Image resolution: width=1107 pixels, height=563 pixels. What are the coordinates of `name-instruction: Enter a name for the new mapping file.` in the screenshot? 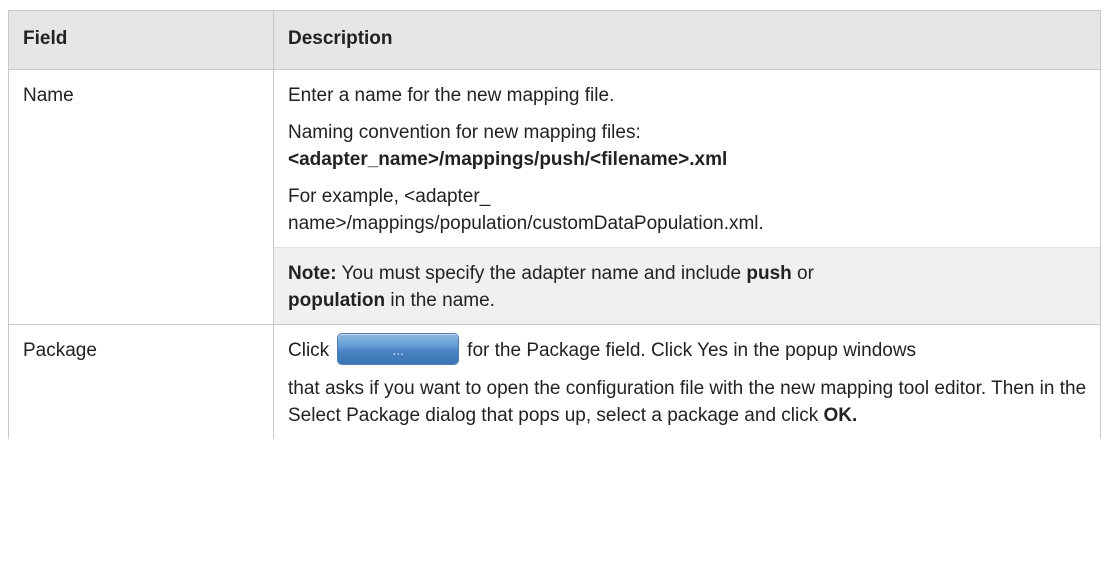 It's located at (451, 95).